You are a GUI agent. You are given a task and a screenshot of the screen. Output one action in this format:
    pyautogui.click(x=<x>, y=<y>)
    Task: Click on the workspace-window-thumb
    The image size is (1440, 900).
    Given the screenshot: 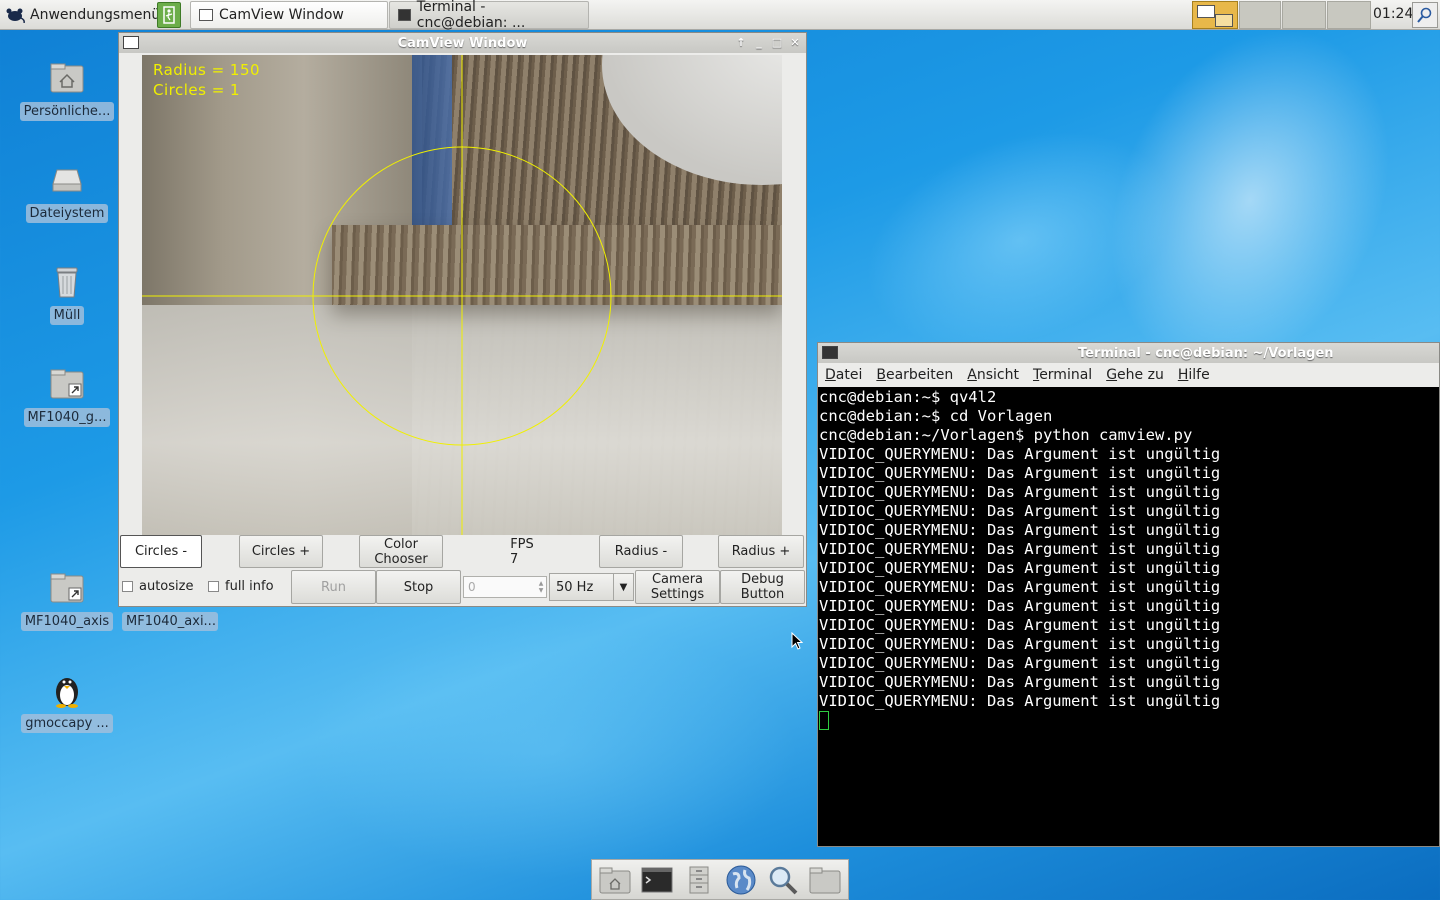 What is the action you would take?
    pyautogui.click(x=1224, y=20)
    